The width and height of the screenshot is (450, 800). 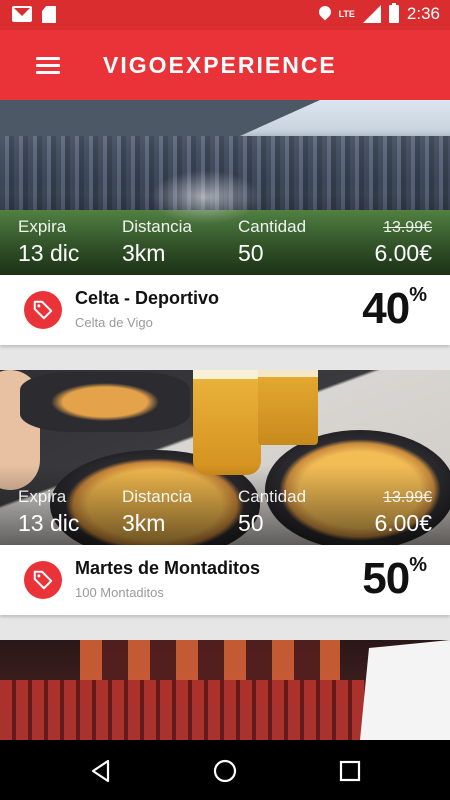 What do you see at coordinates (114, 322) in the screenshot?
I see `offer-subtitle: Celta de Vigo` at bounding box center [114, 322].